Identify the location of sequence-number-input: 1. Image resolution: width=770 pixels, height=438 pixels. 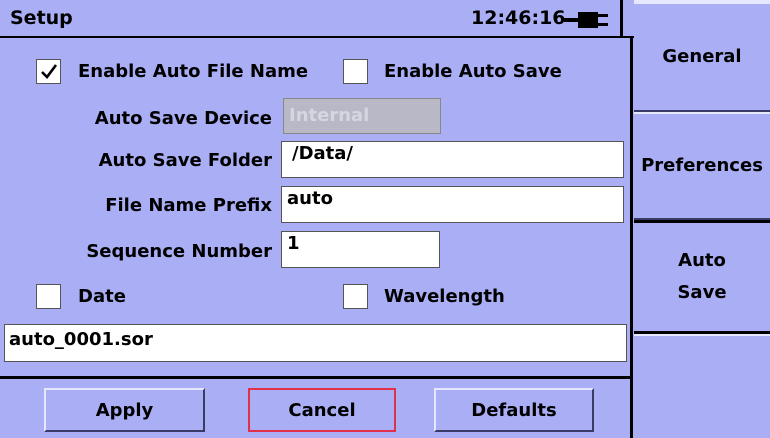
(360, 249).